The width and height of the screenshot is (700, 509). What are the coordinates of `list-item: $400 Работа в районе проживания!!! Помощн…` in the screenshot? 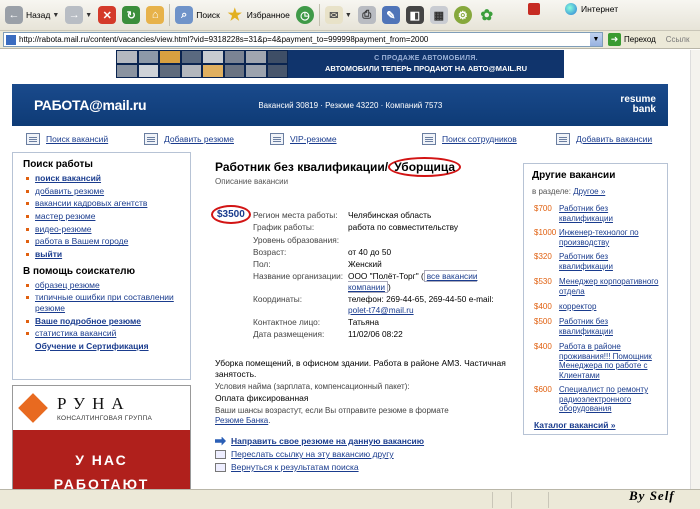 It's located at (593, 361).